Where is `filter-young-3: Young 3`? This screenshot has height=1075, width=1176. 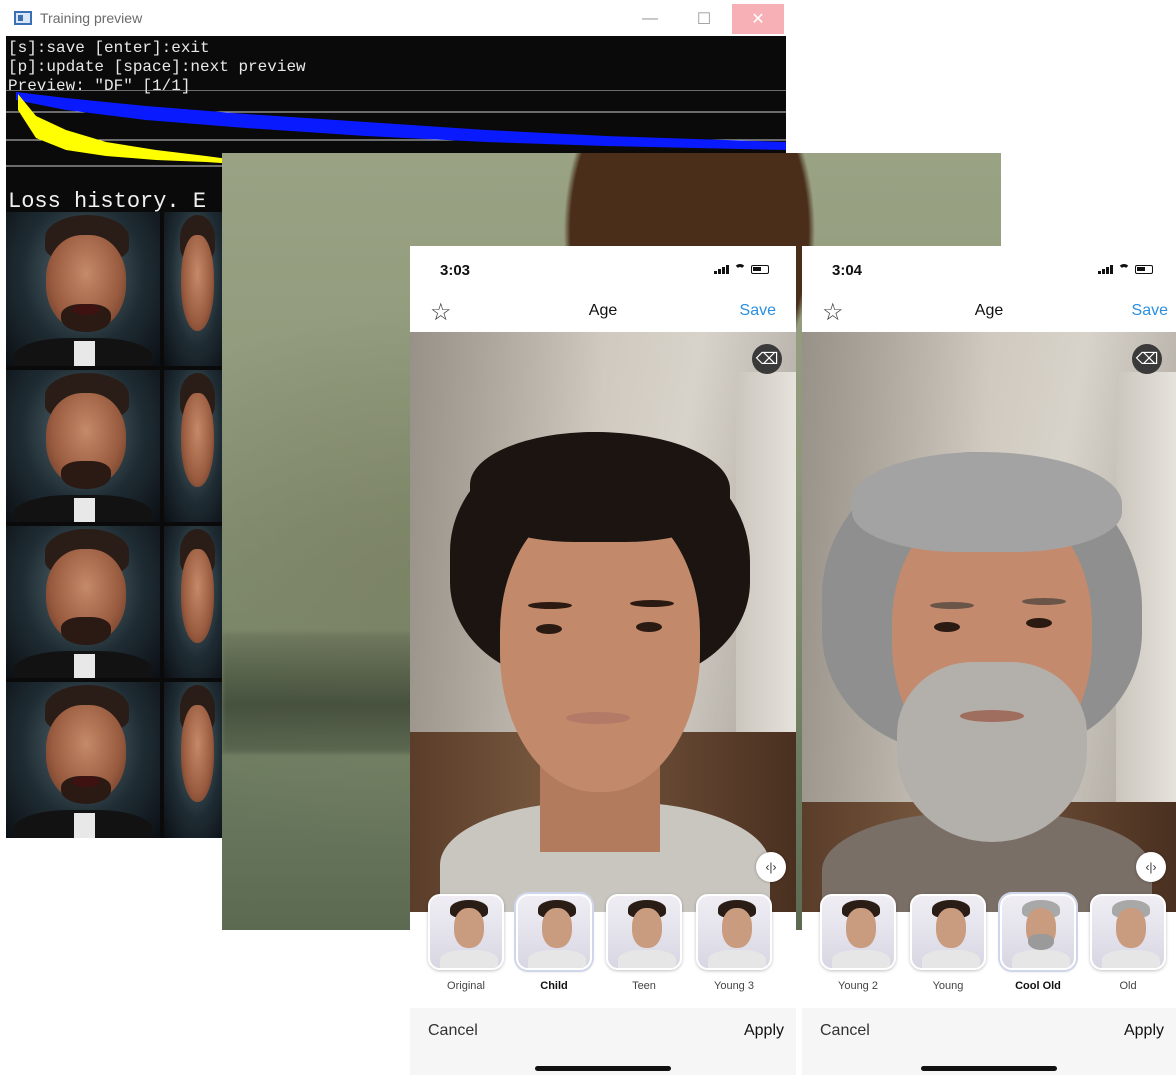 filter-young-3: Young 3 is located at coordinates (734, 943).